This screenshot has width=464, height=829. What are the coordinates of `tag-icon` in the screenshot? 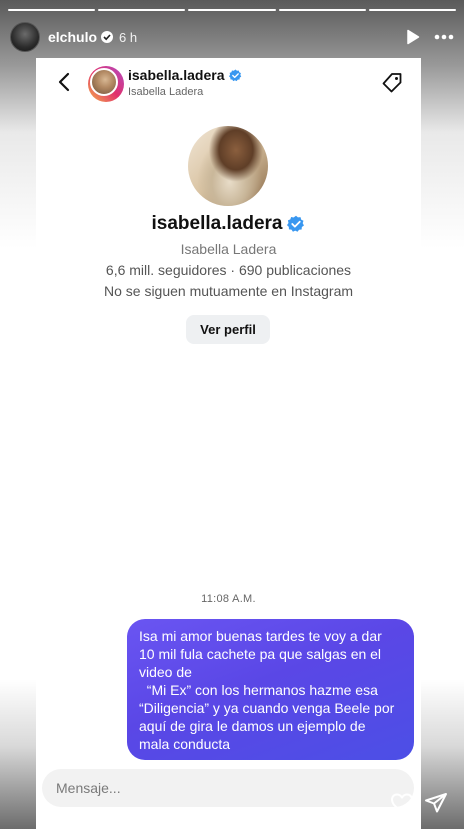 It's located at (392, 85).